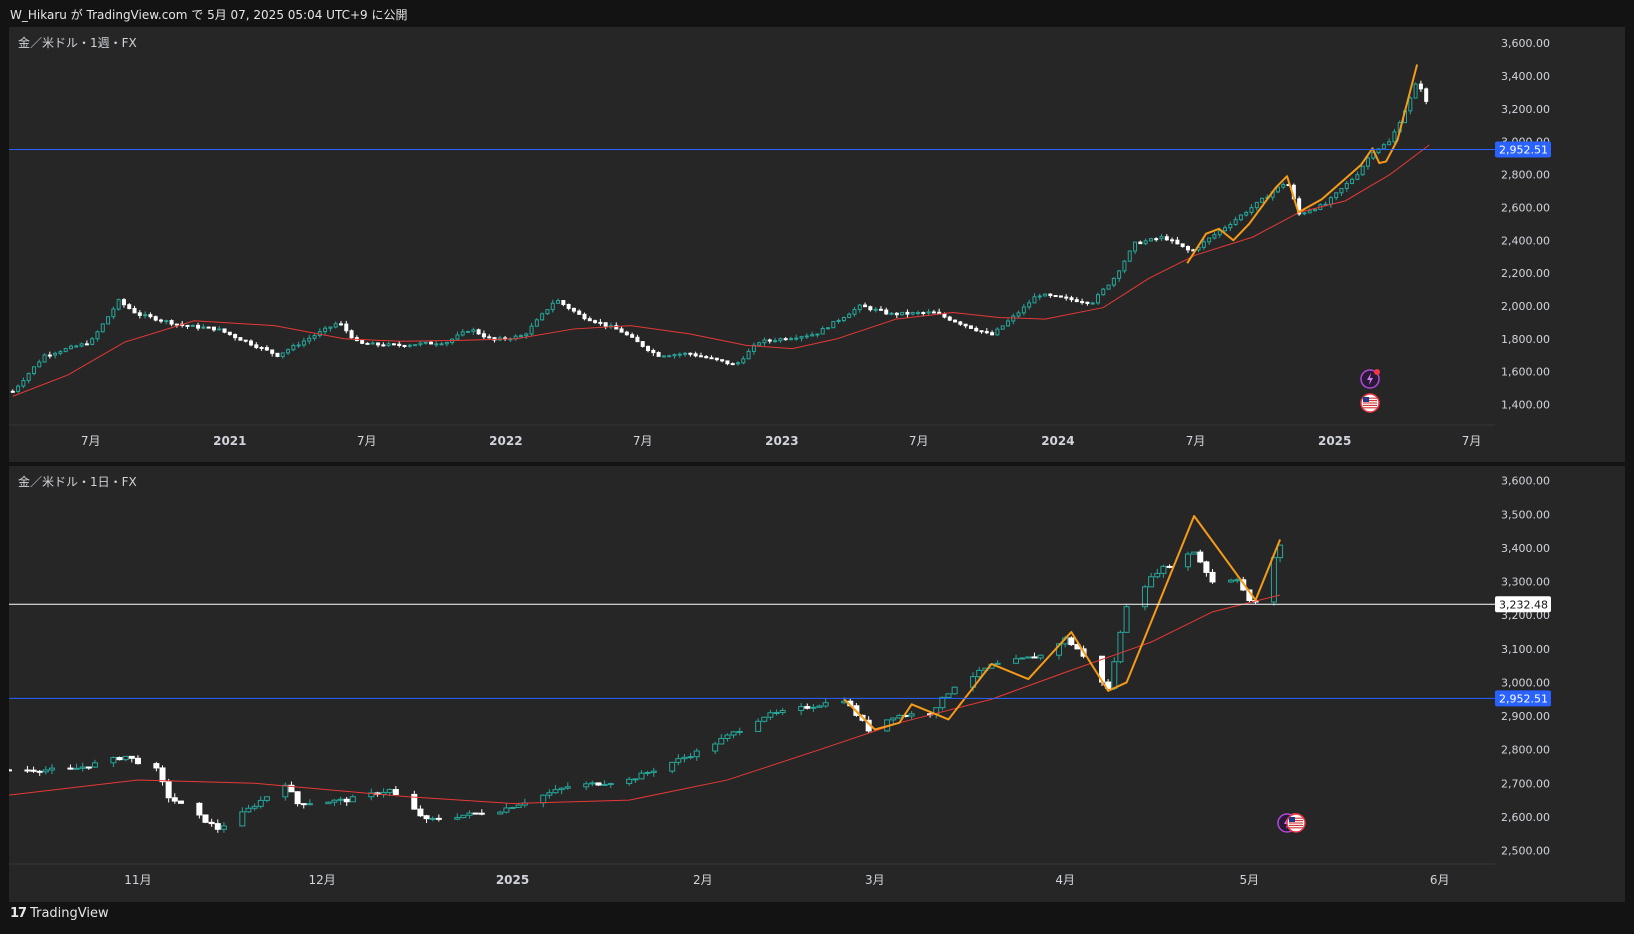  I want to click on y-tick-label: 2,400.00, so click(1525, 240).